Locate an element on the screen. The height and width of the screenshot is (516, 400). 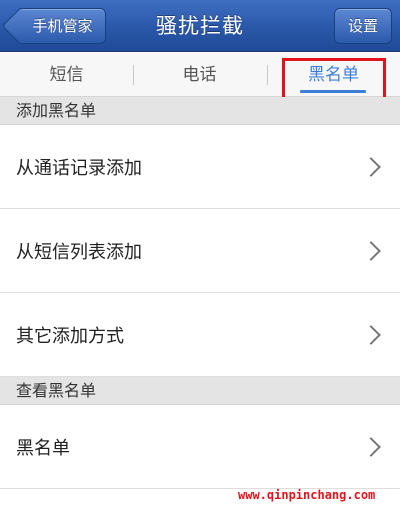
list-item-label: 黑名单 is located at coordinates (43, 448).